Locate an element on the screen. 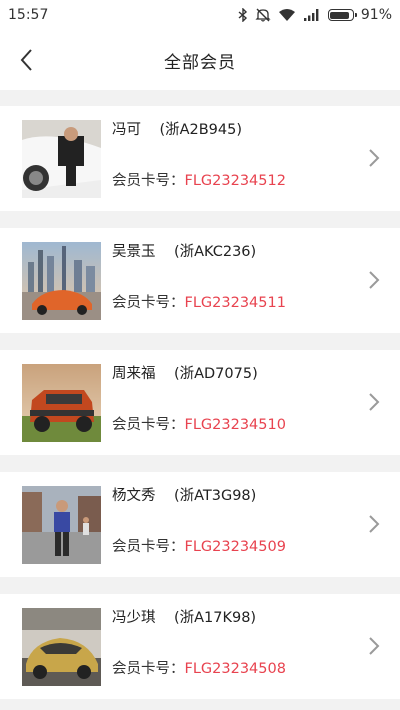 The height and width of the screenshot is (710, 400). bluetooth-icon is located at coordinates (243, 15).